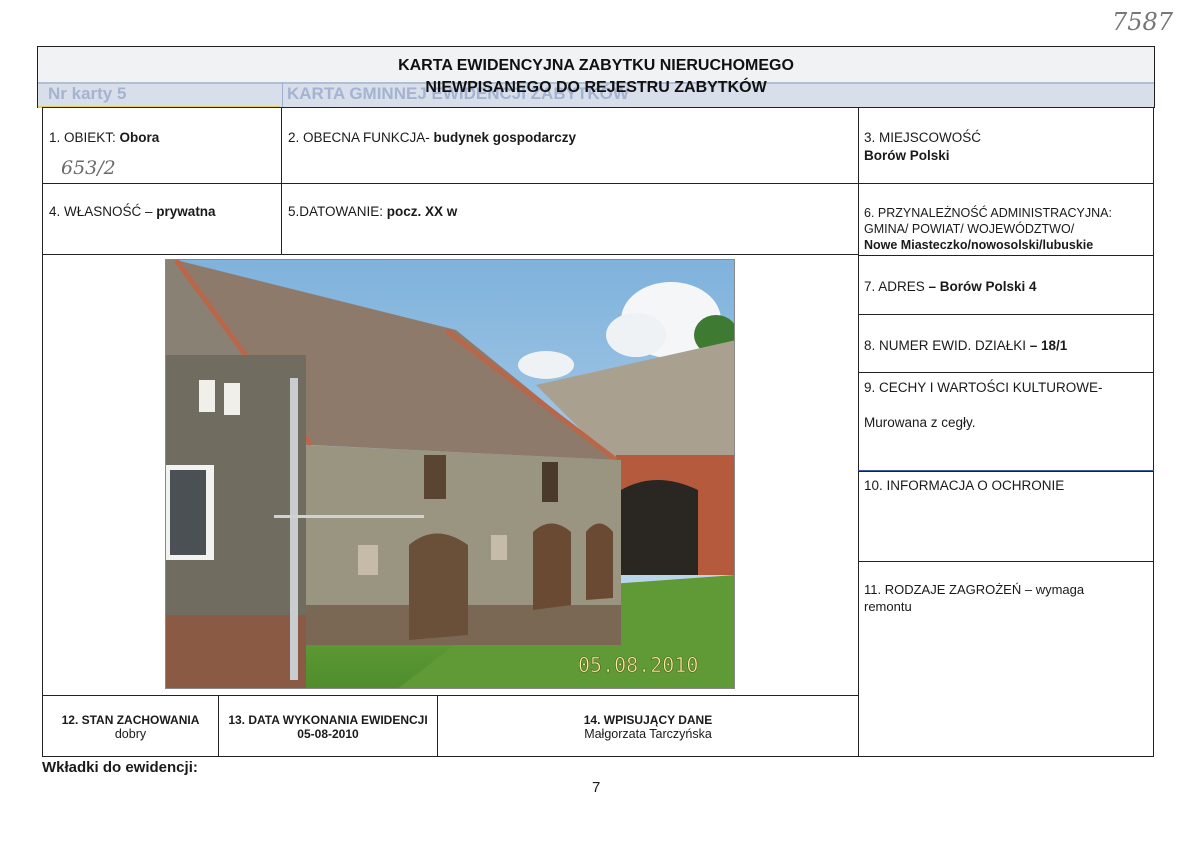  I want to click on field-obiekt: 1. OBIEKT: Obora 653/2, so click(162, 145).